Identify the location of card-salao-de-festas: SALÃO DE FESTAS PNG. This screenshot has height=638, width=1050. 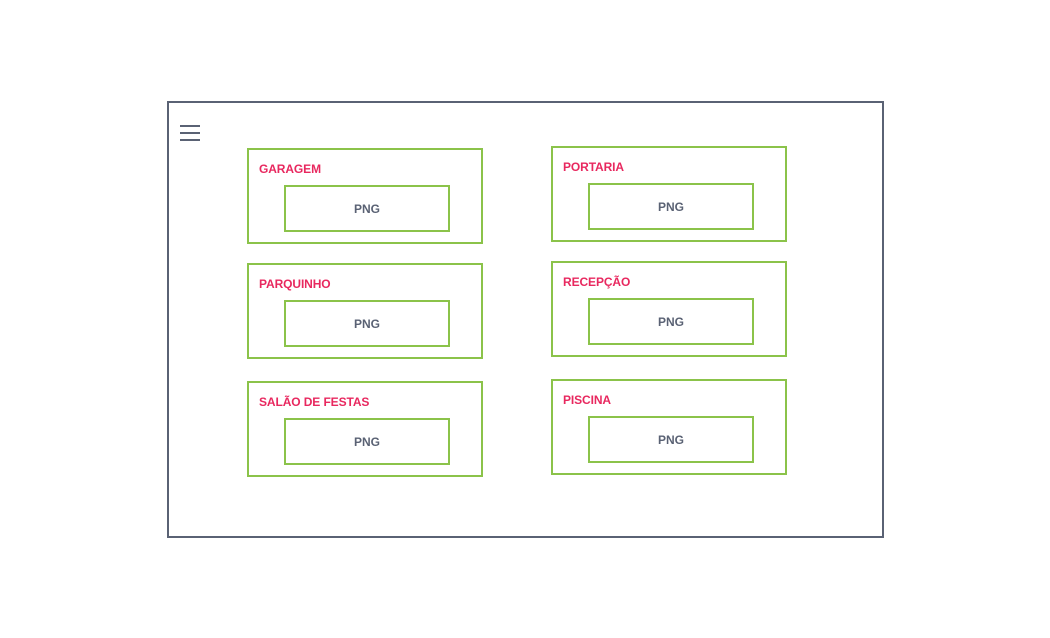
(365, 429).